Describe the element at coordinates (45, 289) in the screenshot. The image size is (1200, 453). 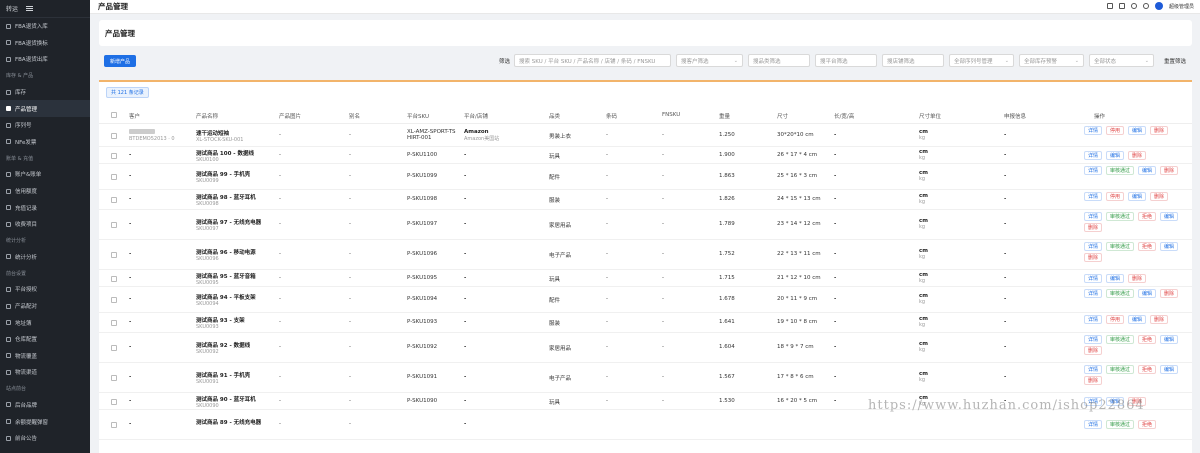
I see `sidebar-item: 平台授权` at that location.